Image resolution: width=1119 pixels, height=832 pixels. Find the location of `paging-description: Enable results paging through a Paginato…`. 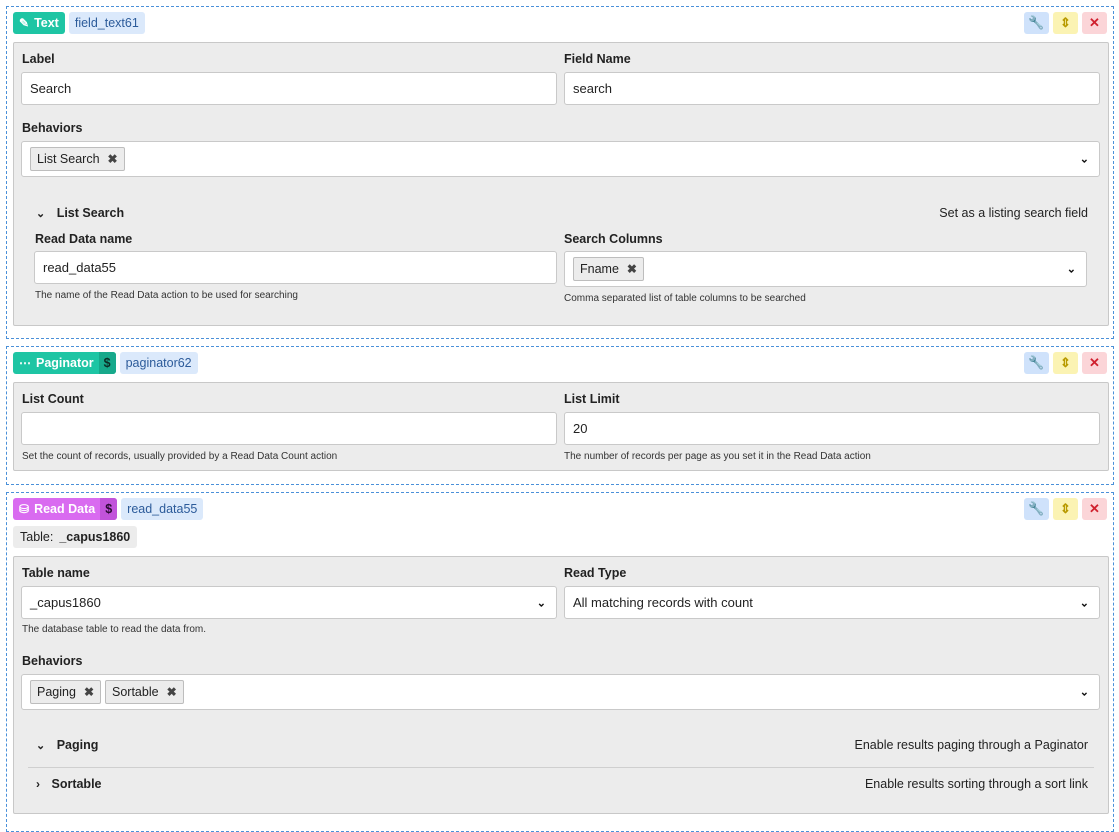

paging-description: Enable results paging through a Paginato… is located at coordinates (971, 745).